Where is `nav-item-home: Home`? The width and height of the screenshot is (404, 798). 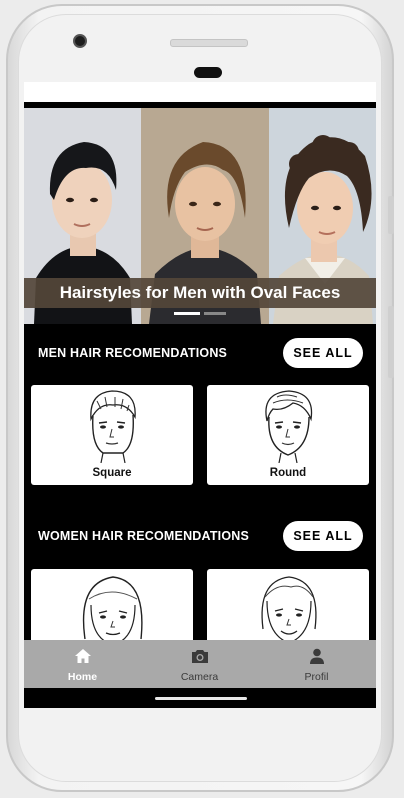
nav-item-home: Home is located at coordinates (82, 664).